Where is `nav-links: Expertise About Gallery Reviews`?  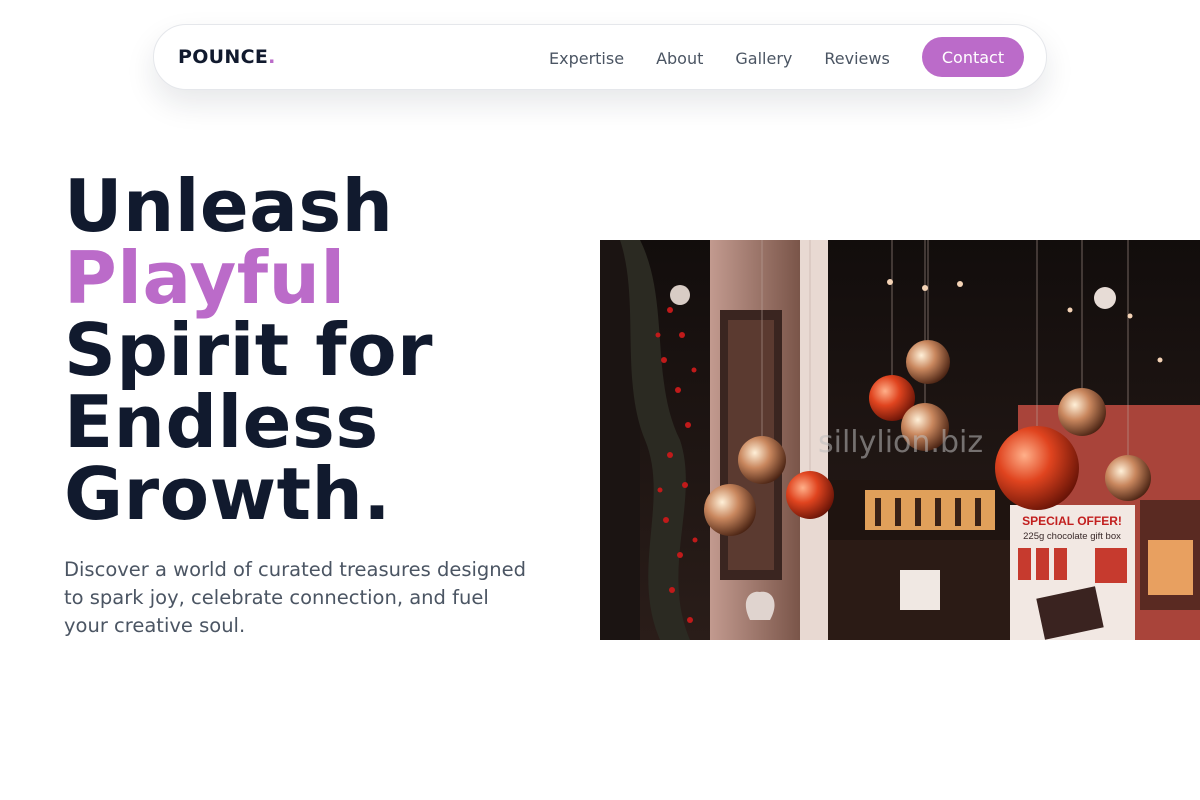 nav-links: Expertise About Gallery Reviews is located at coordinates (719, 58).